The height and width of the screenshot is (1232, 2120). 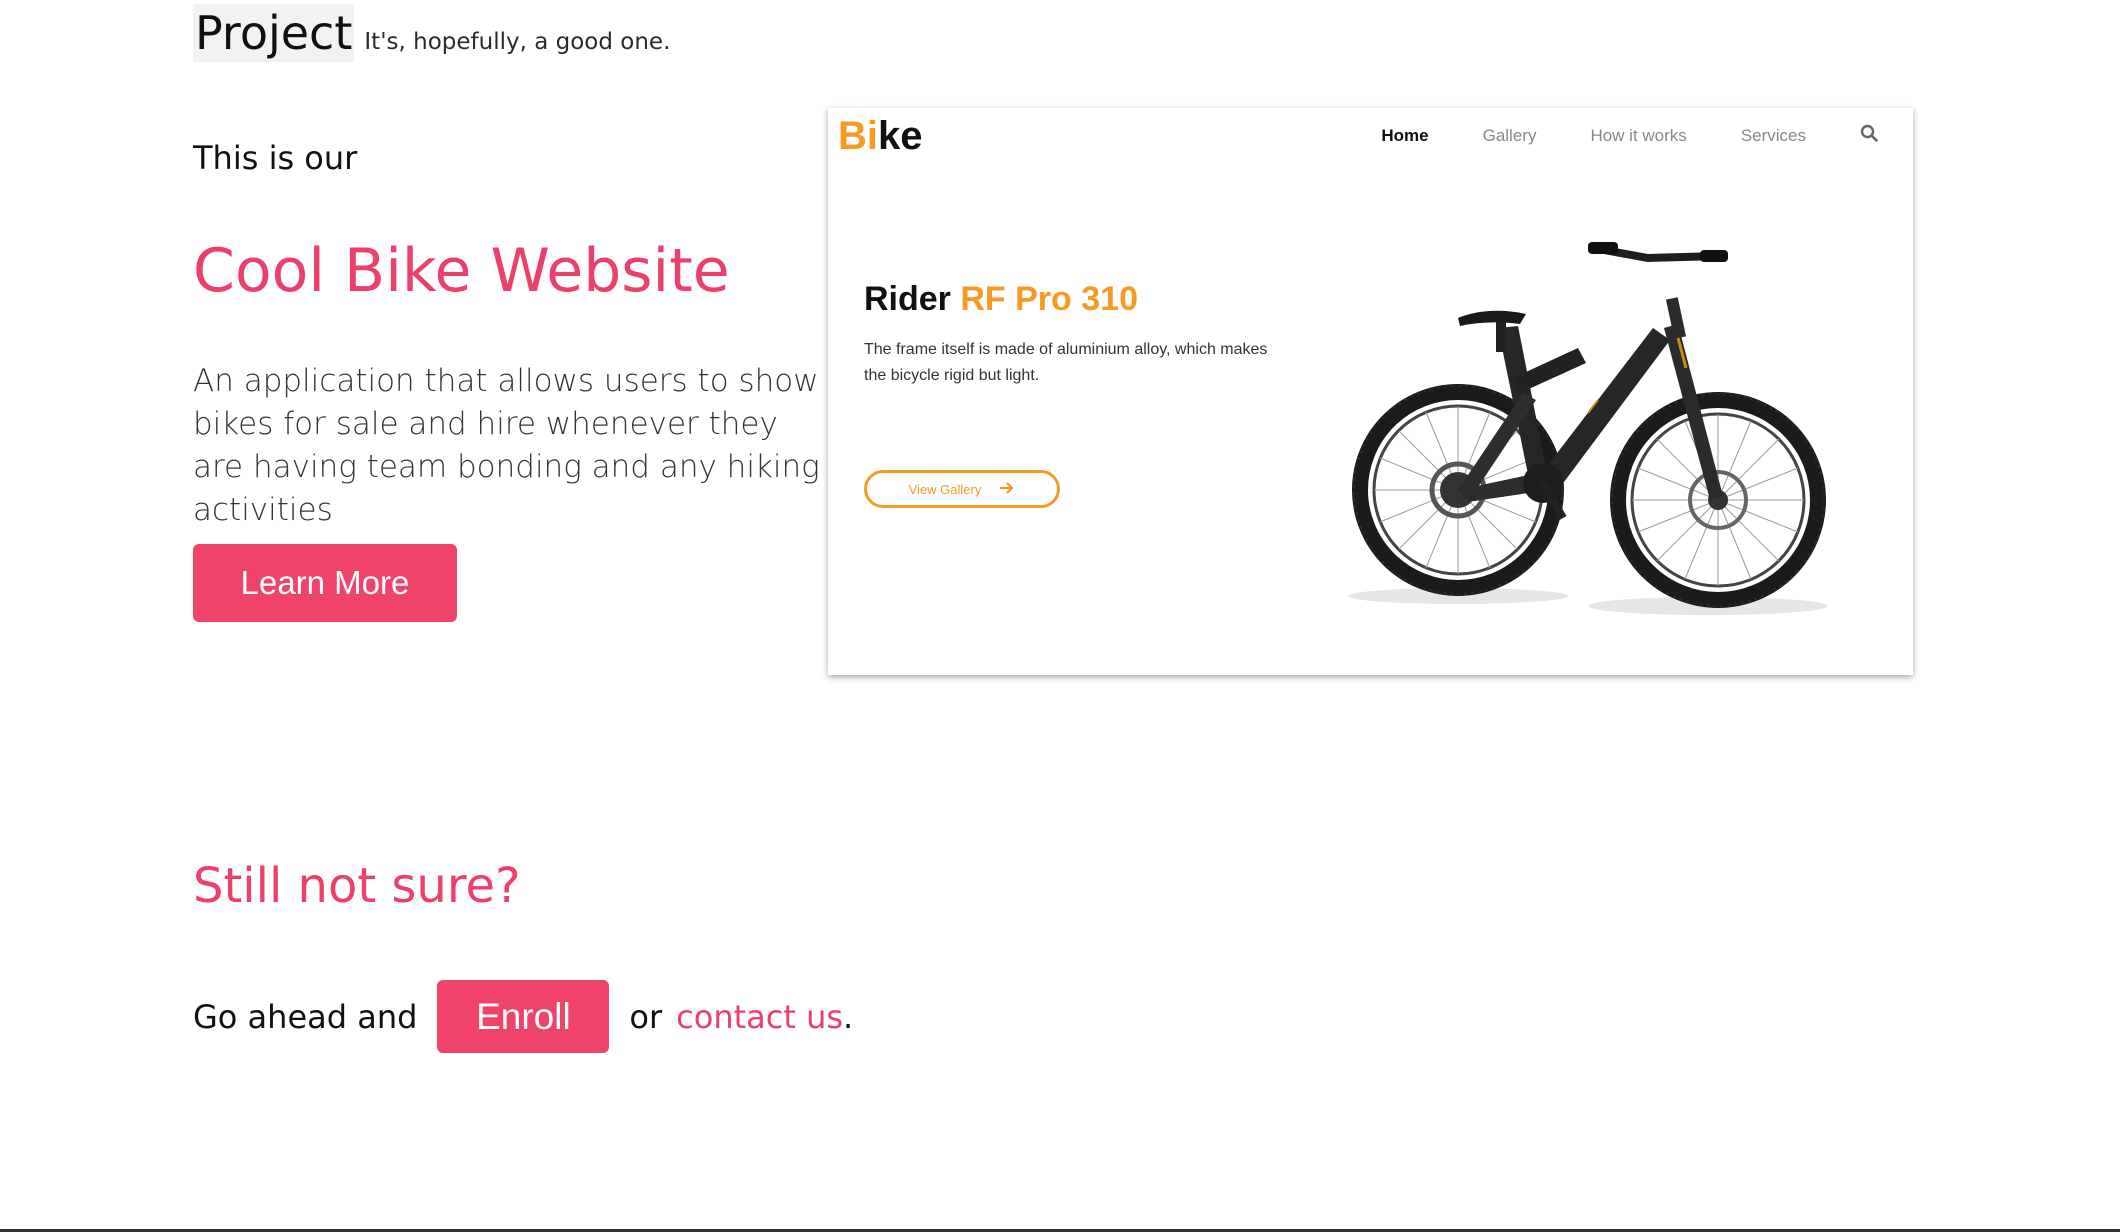 What do you see at coordinates (325, 583) in the screenshot?
I see `learn-more-button: Learn More` at bounding box center [325, 583].